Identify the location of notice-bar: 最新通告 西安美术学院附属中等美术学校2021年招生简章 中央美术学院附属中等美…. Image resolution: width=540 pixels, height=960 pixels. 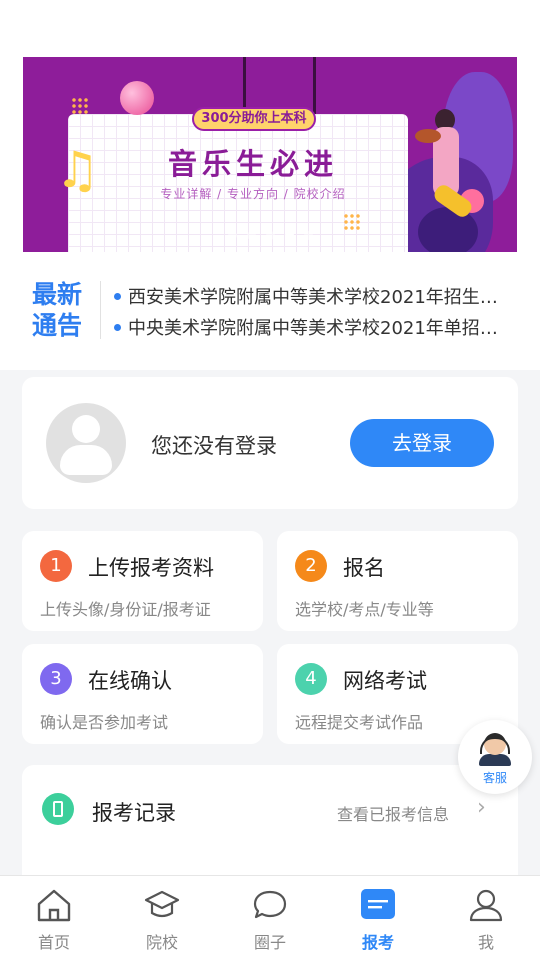
(270, 310).